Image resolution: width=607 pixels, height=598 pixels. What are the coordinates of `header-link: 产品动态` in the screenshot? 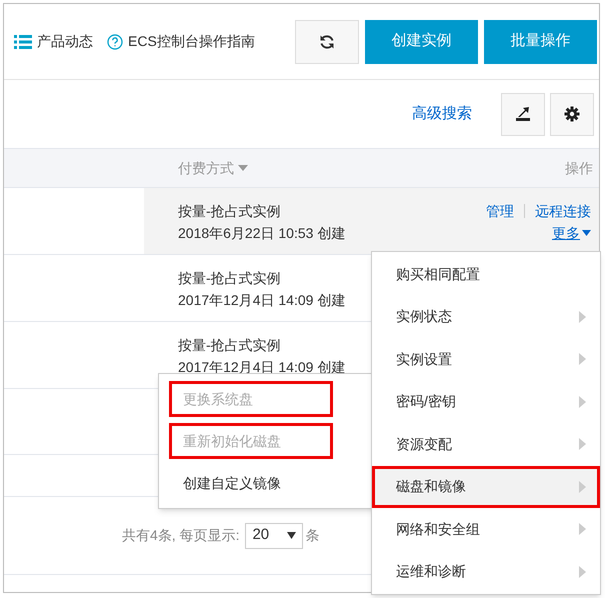 It's located at (65, 41).